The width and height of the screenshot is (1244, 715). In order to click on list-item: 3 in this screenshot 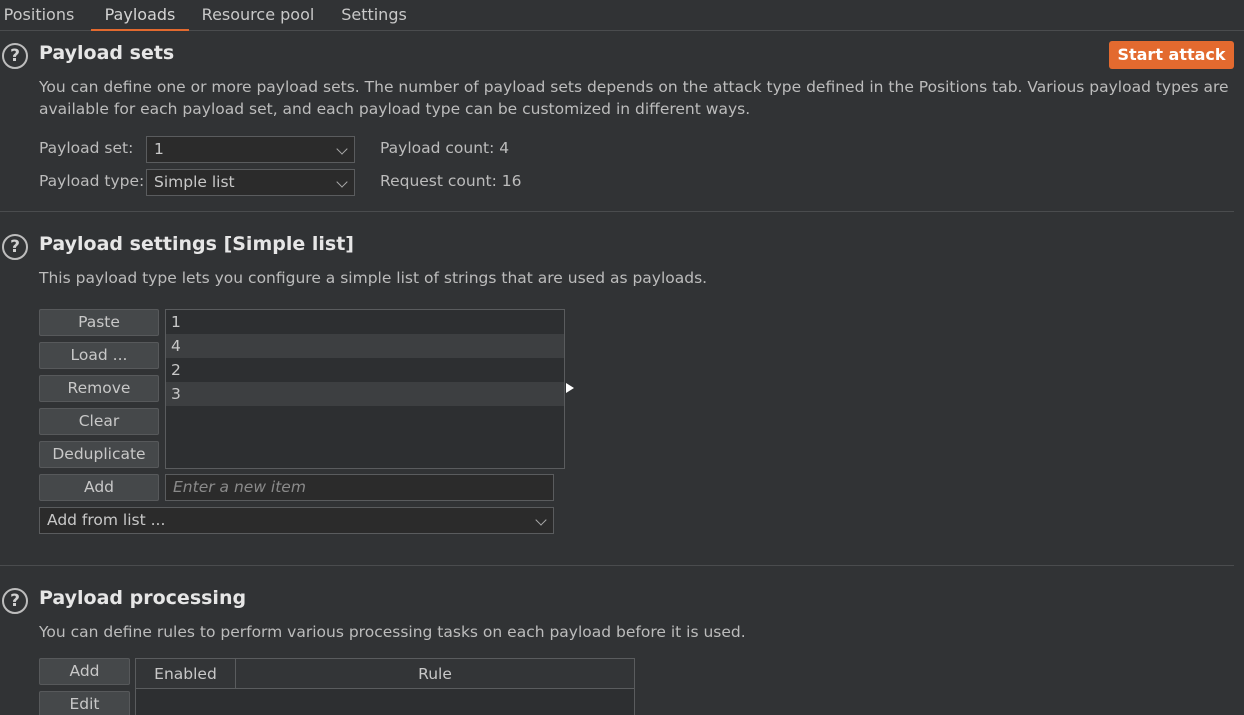, I will do `click(365, 394)`.